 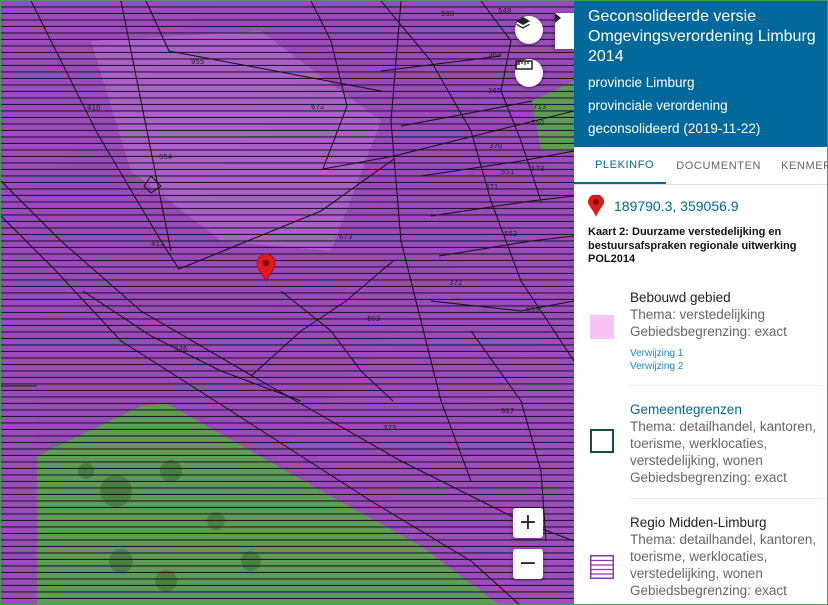 What do you see at coordinates (676, 206) in the screenshot?
I see `coordinates-text: 189790.3, 359056.9` at bounding box center [676, 206].